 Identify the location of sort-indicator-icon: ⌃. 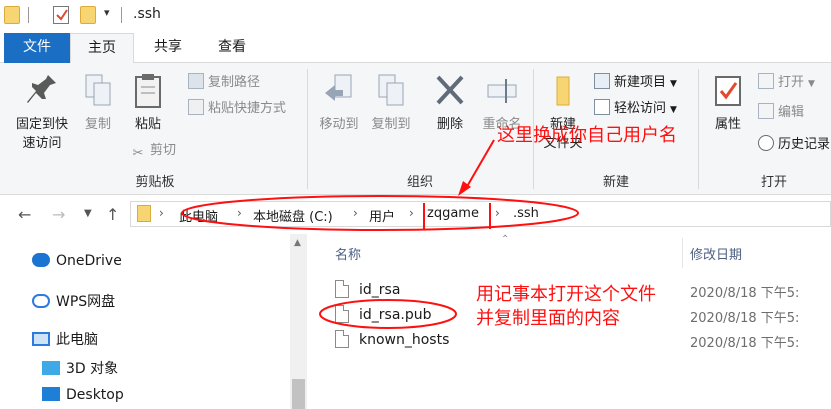
(505, 239).